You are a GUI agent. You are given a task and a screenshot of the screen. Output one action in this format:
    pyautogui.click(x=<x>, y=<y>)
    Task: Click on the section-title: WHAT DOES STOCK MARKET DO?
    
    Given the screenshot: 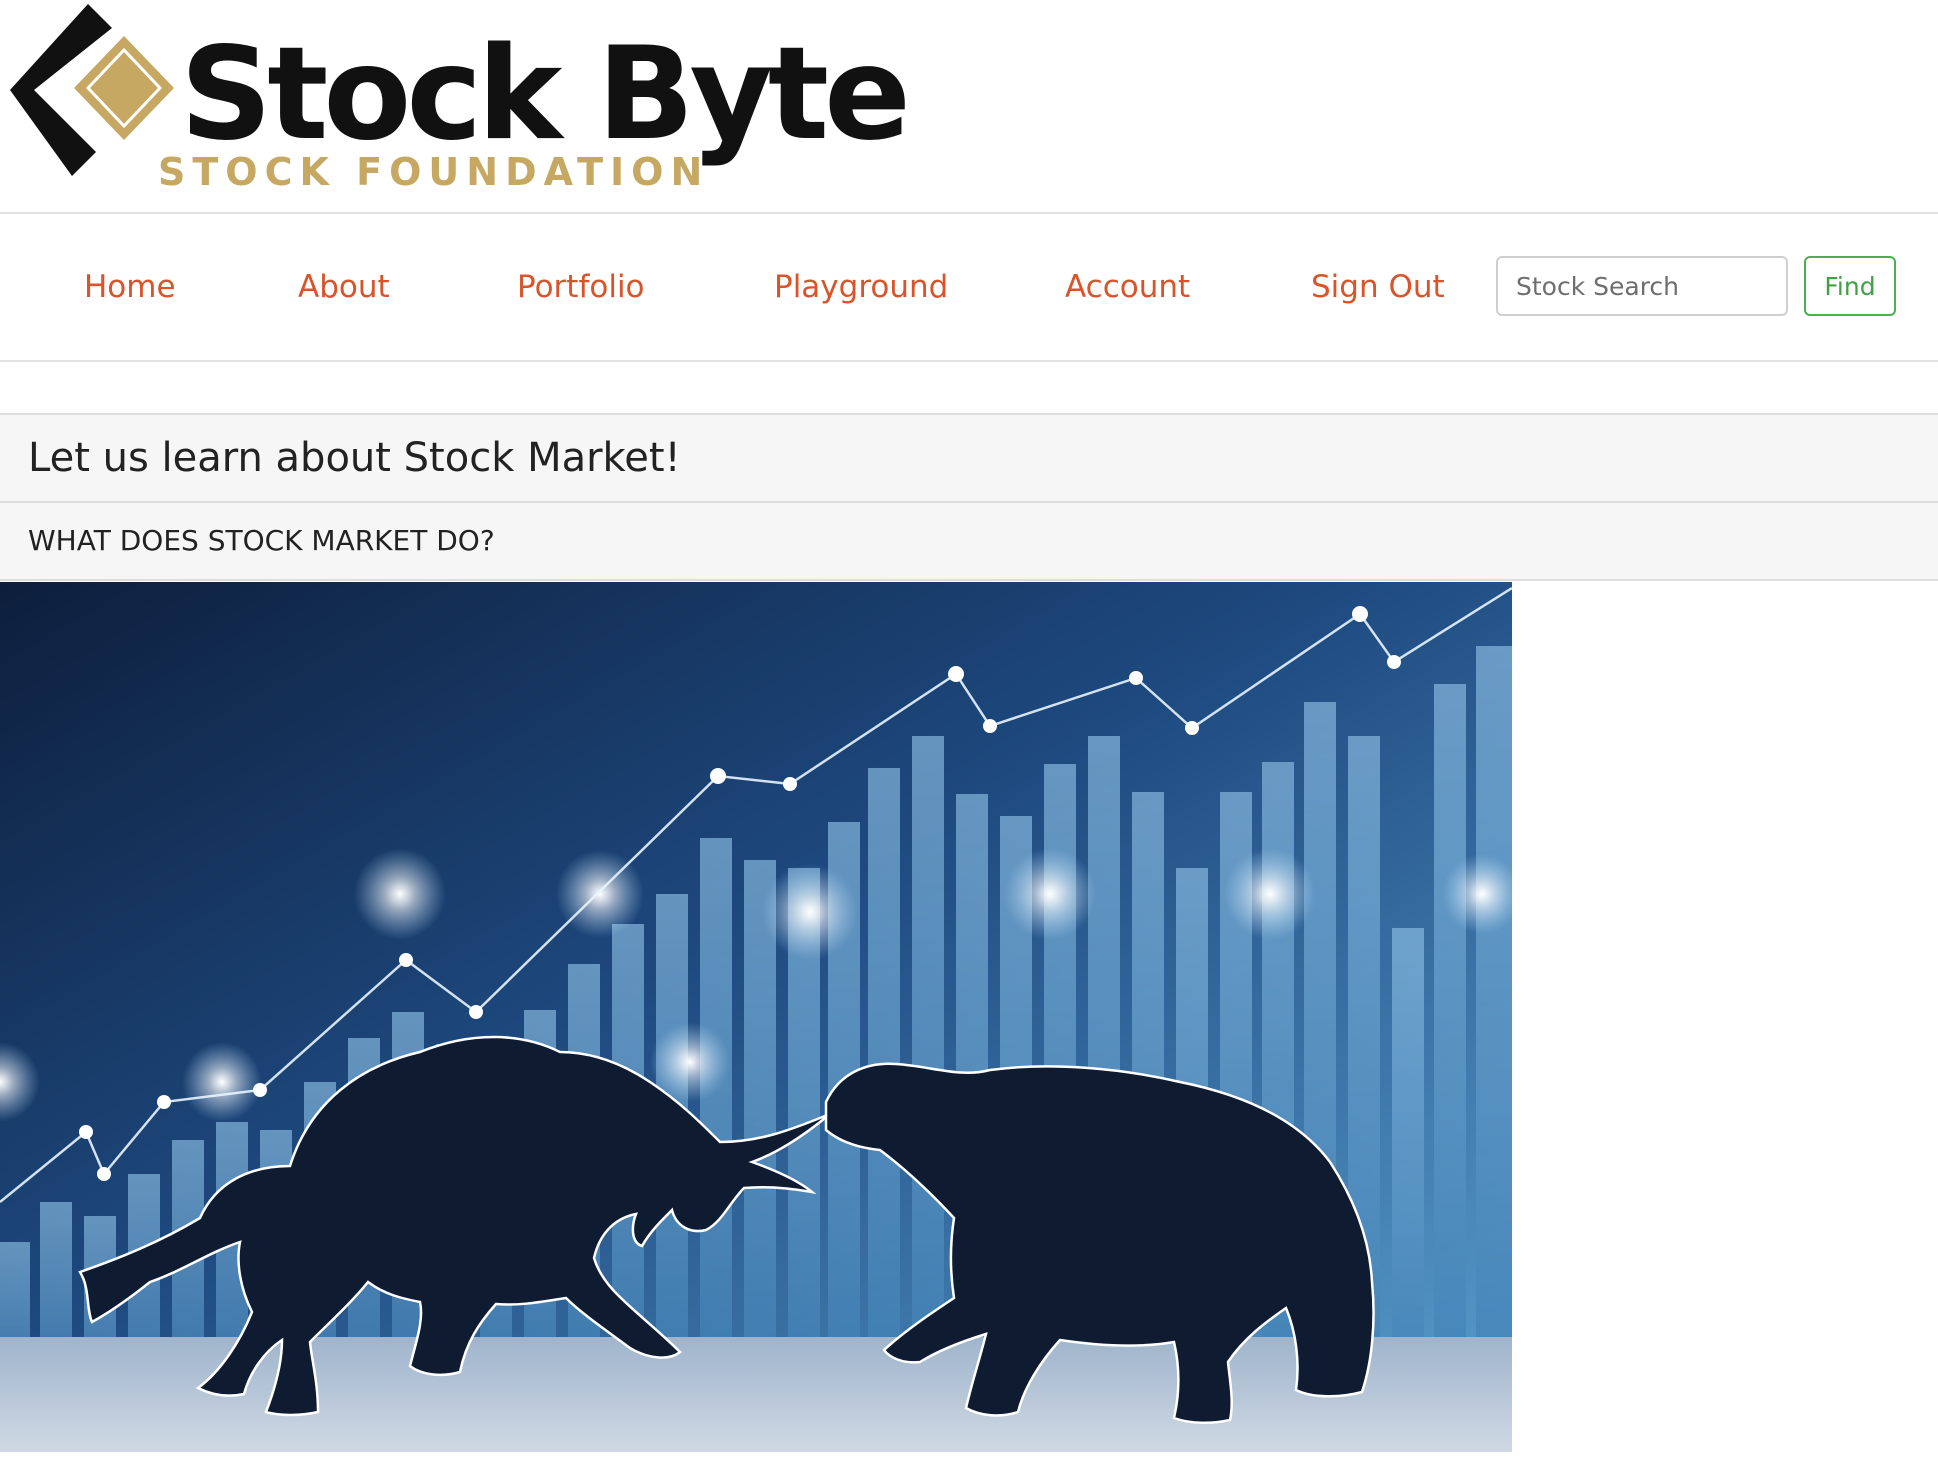 What is the action you would take?
    pyautogui.click(x=261, y=540)
    